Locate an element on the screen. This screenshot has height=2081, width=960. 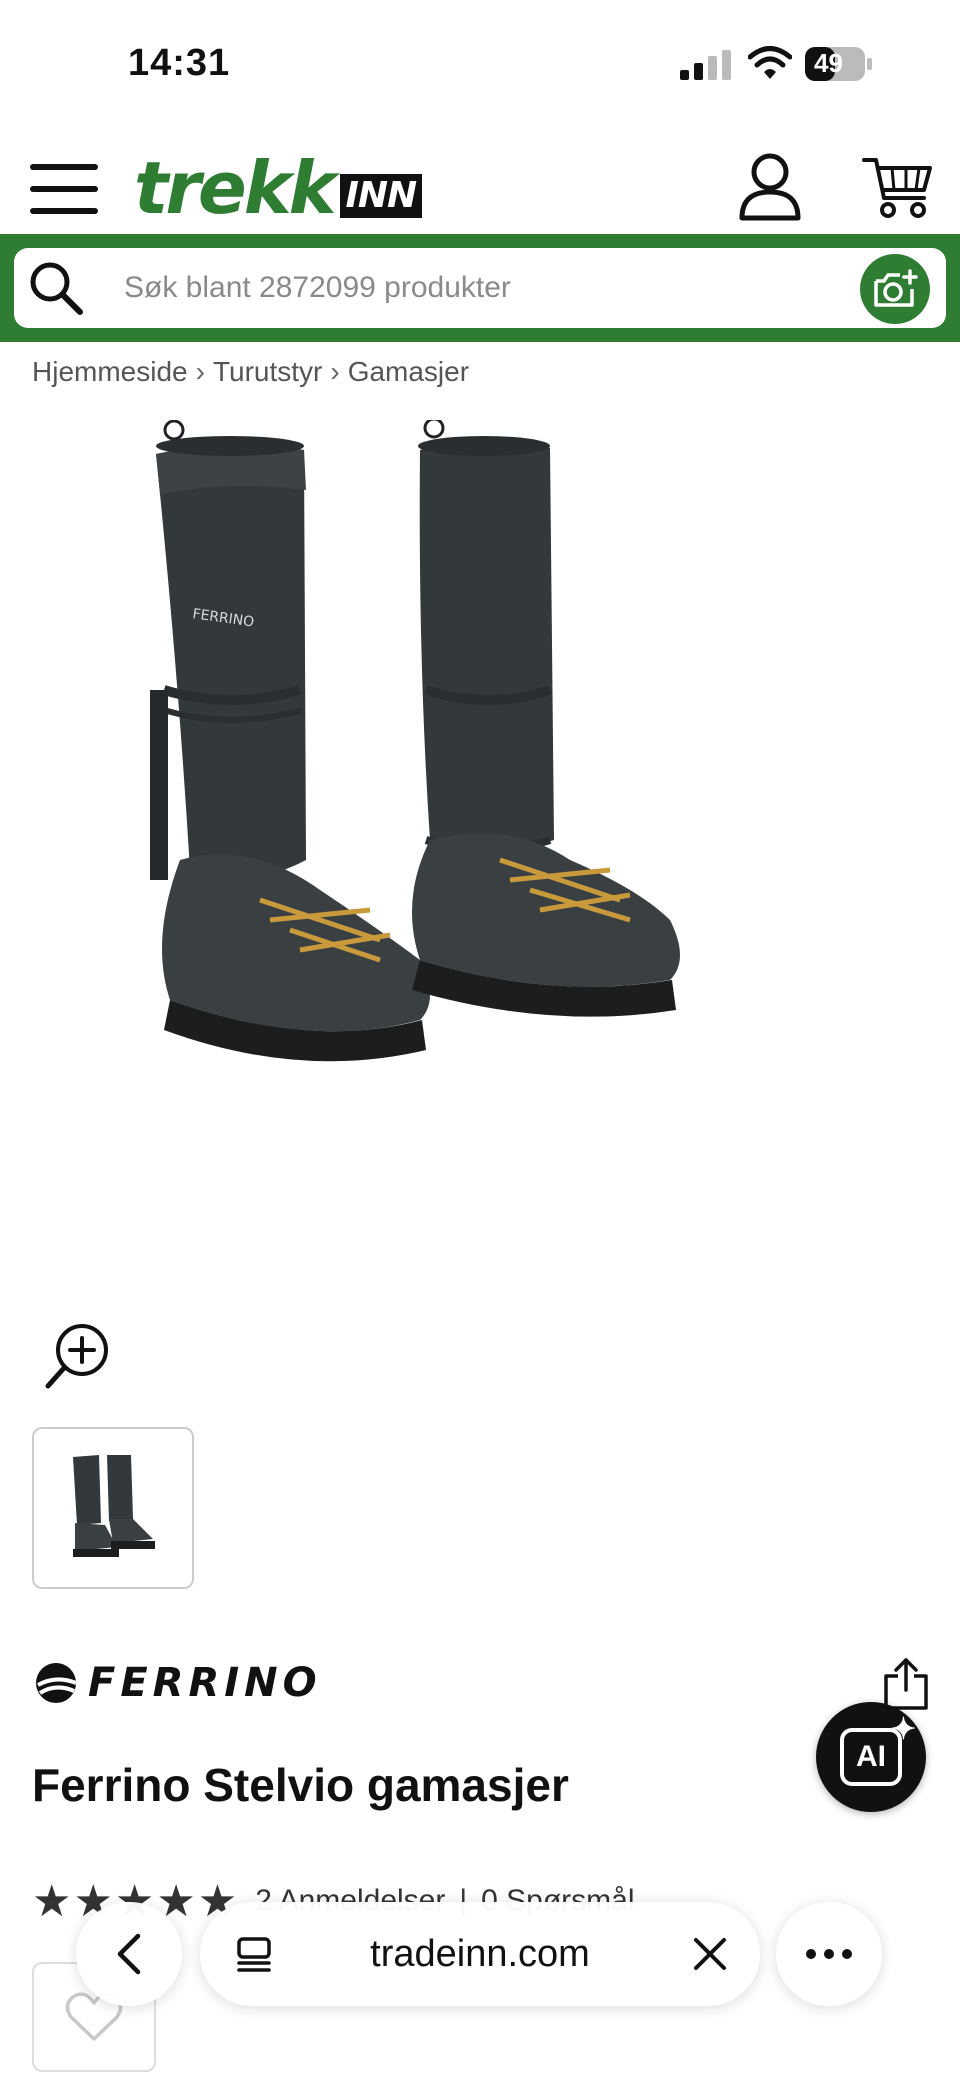
ai-icon: AI ✦ is located at coordinates (878, 1749).